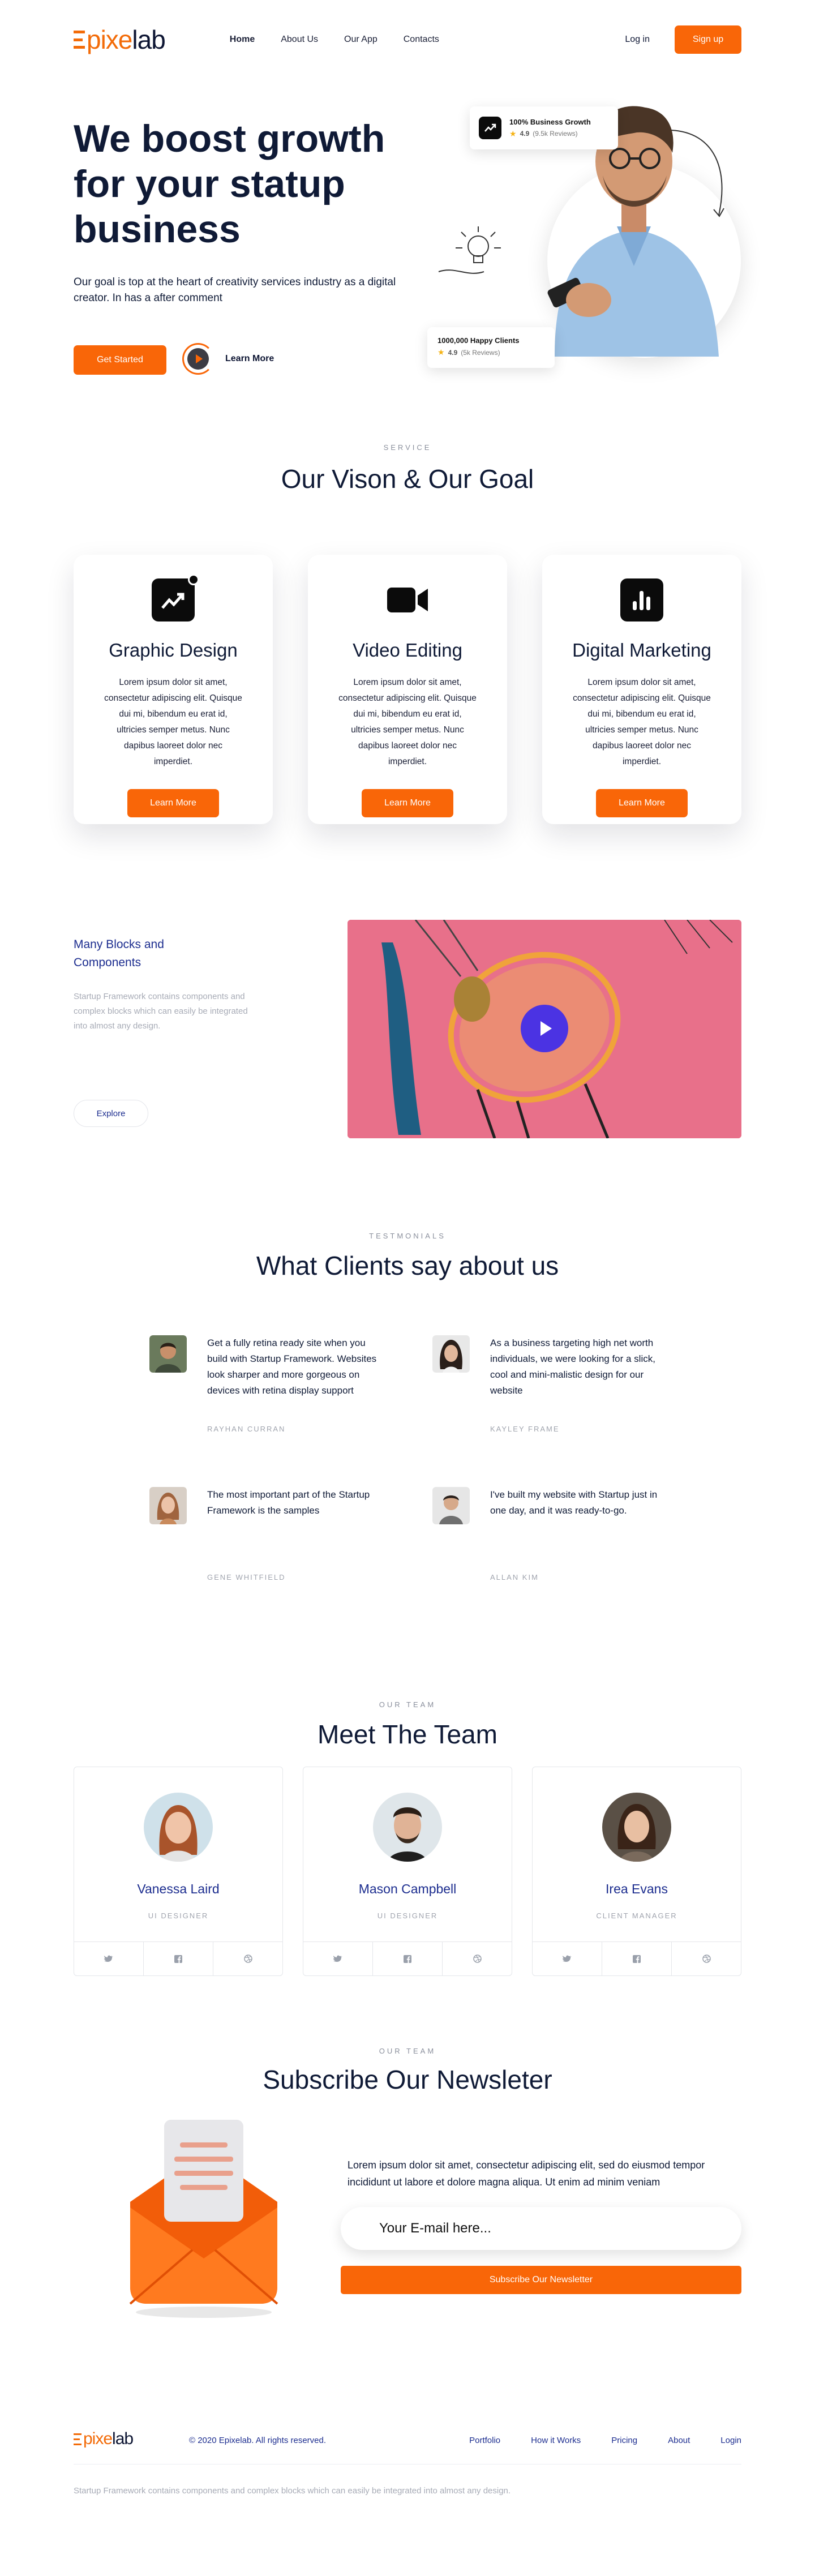 The height and width of the screenshot is (2576, 815). What do you see at coordinates (641, 650) in the screenshot?
I see `service-title: Digital Marketing` at bounding box center [641, 650].